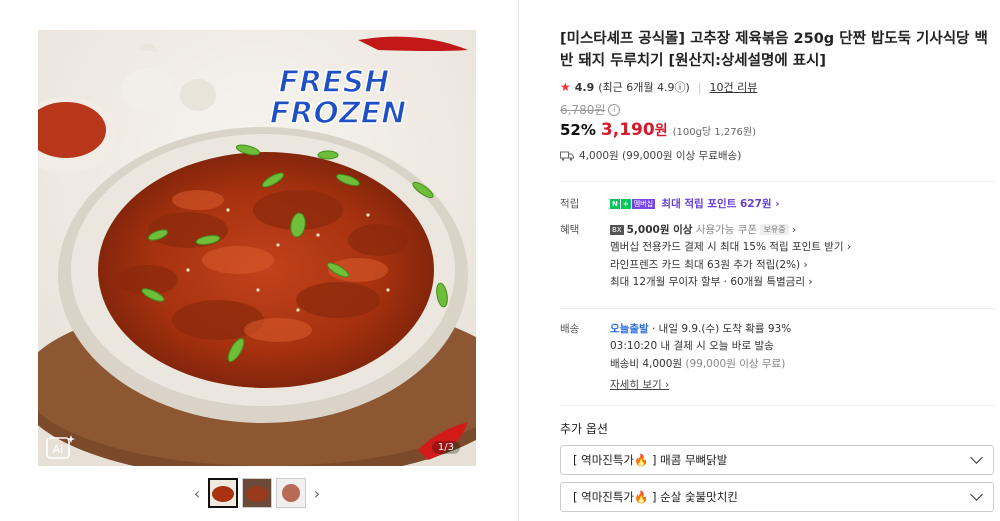  What do you see at coordinates (583, 110) in the screenshot?
I see `original-price: 6,780원` at bounding box center [583, 110].